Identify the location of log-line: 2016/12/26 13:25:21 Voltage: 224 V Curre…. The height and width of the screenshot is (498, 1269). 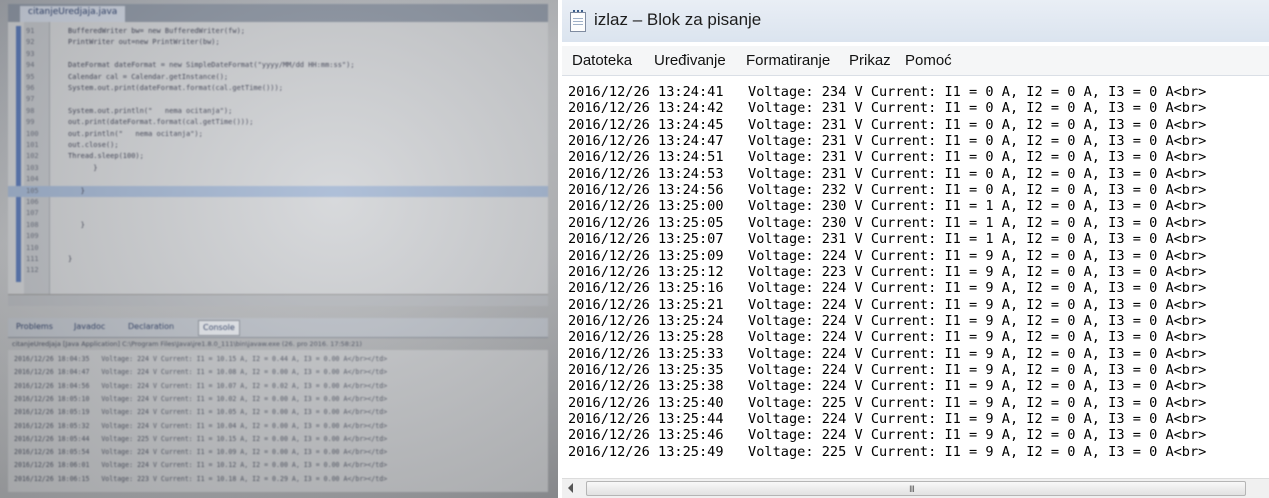
(887, 304).